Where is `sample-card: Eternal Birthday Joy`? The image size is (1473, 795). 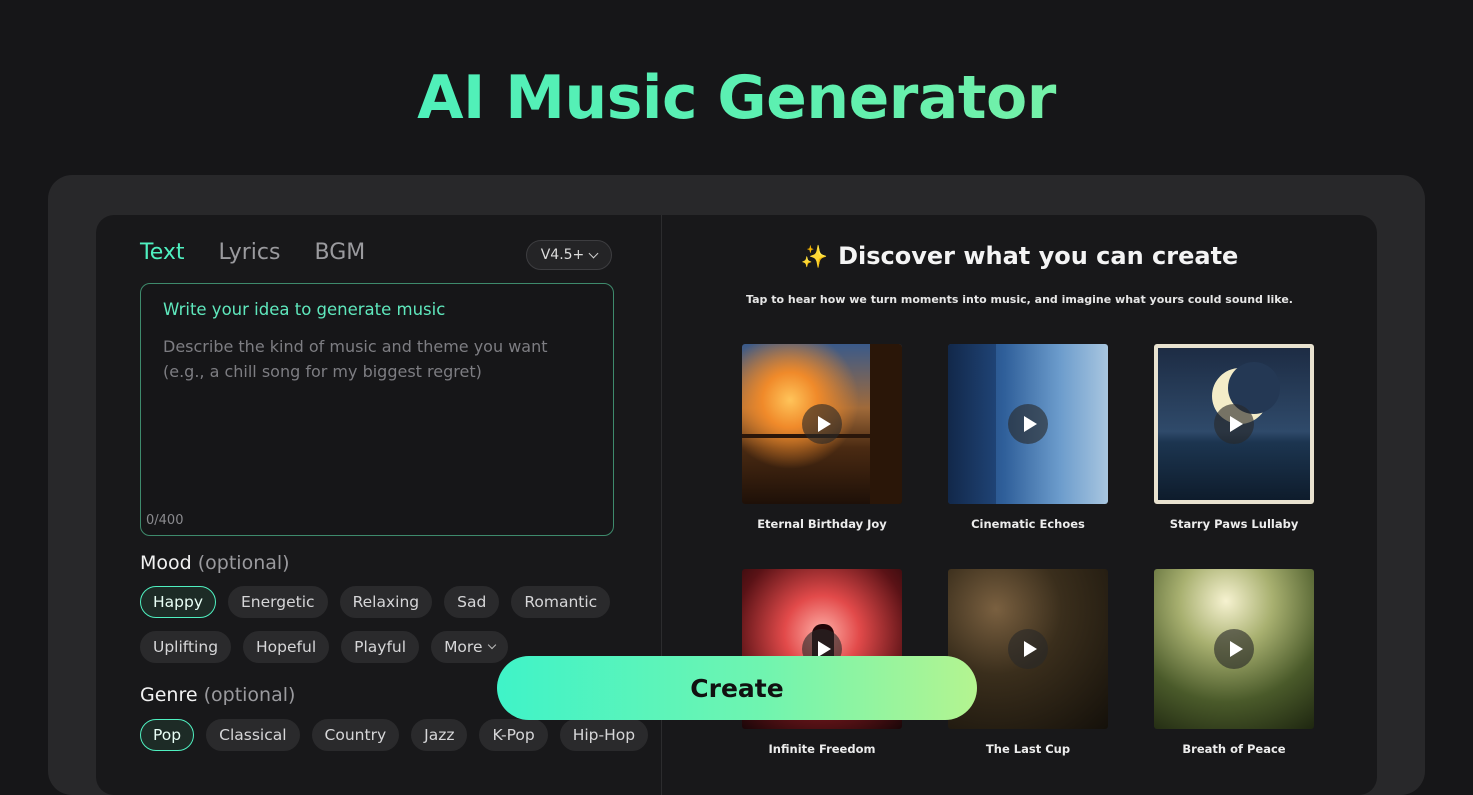 sample-card: Eternal Birthday Joy is located at coordinates (822, 437).